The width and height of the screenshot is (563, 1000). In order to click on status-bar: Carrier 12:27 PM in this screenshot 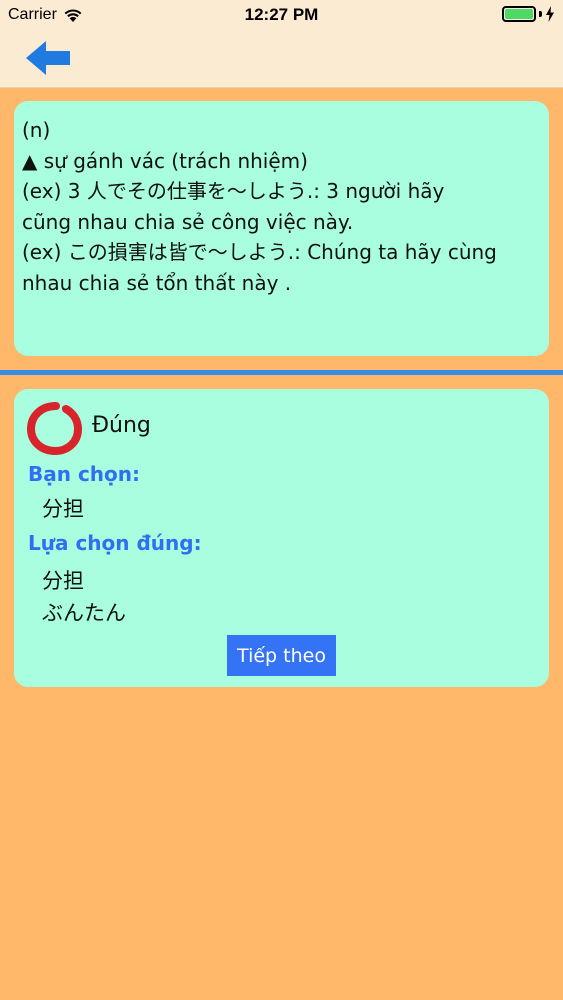, I will do `click(281, 15)`.